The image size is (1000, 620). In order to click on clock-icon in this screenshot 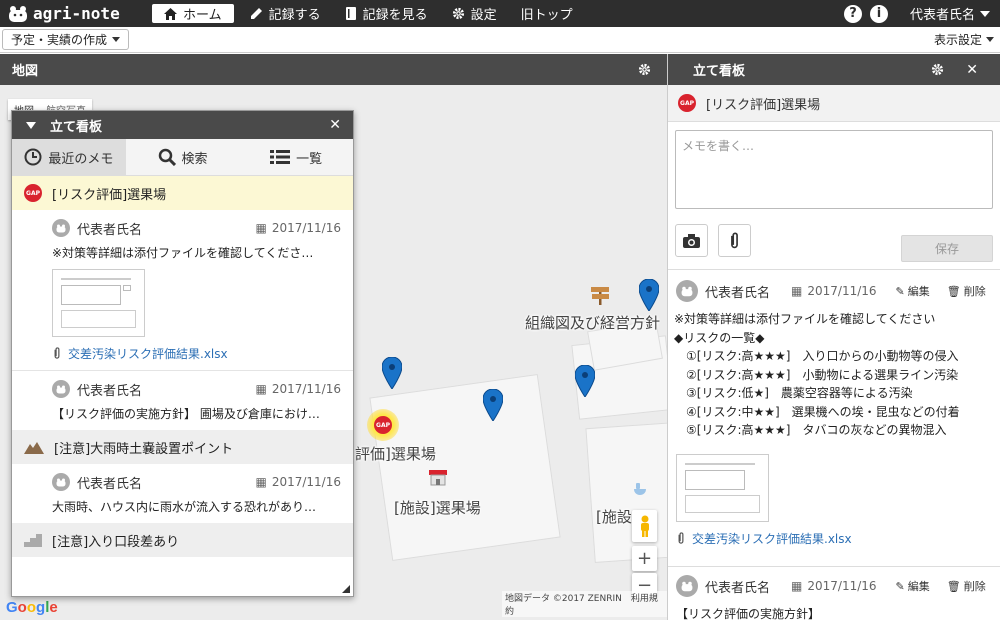, I will do `click(33, 157)`.